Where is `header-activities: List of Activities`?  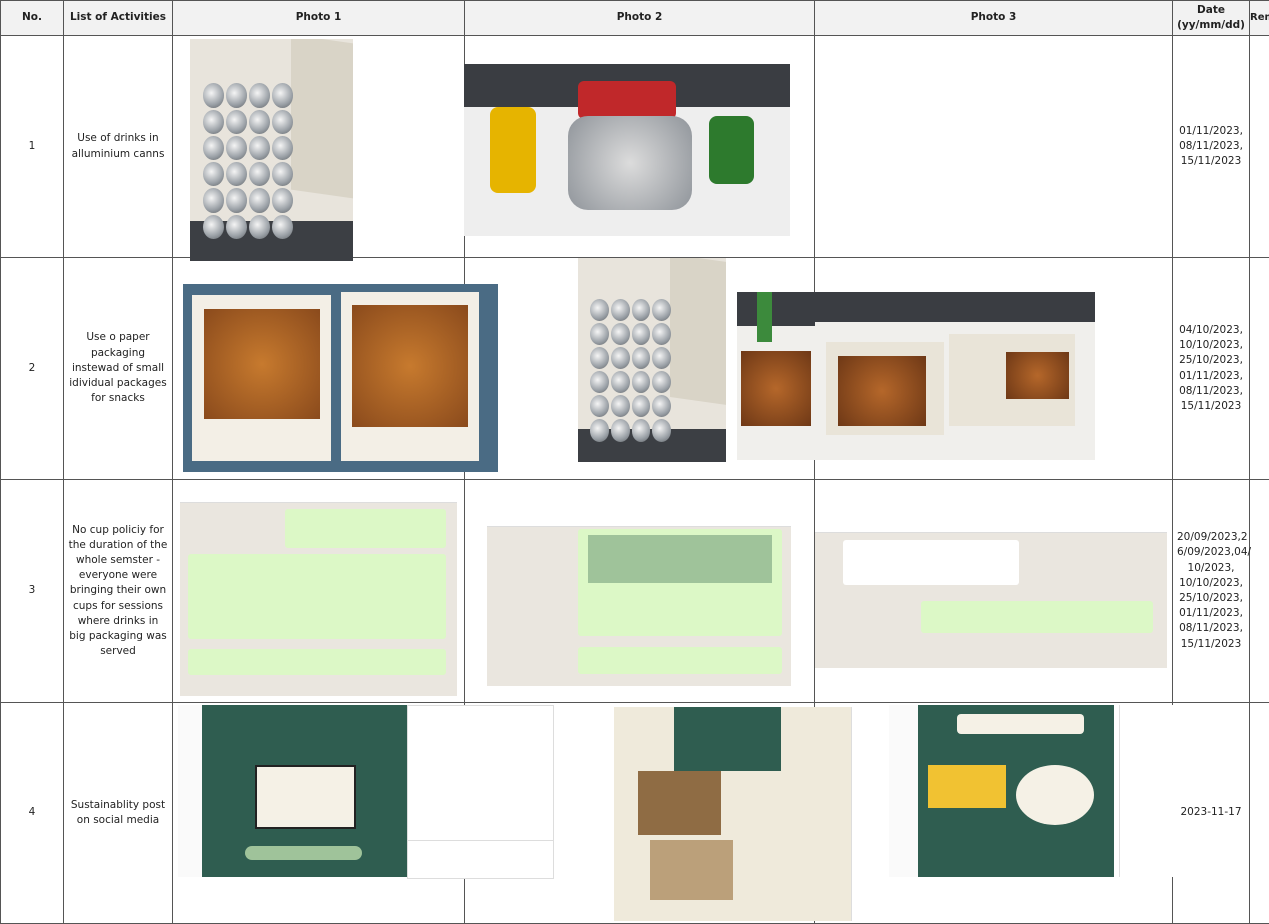
header-activities: List of Activities is located at coordinates (118, 18).